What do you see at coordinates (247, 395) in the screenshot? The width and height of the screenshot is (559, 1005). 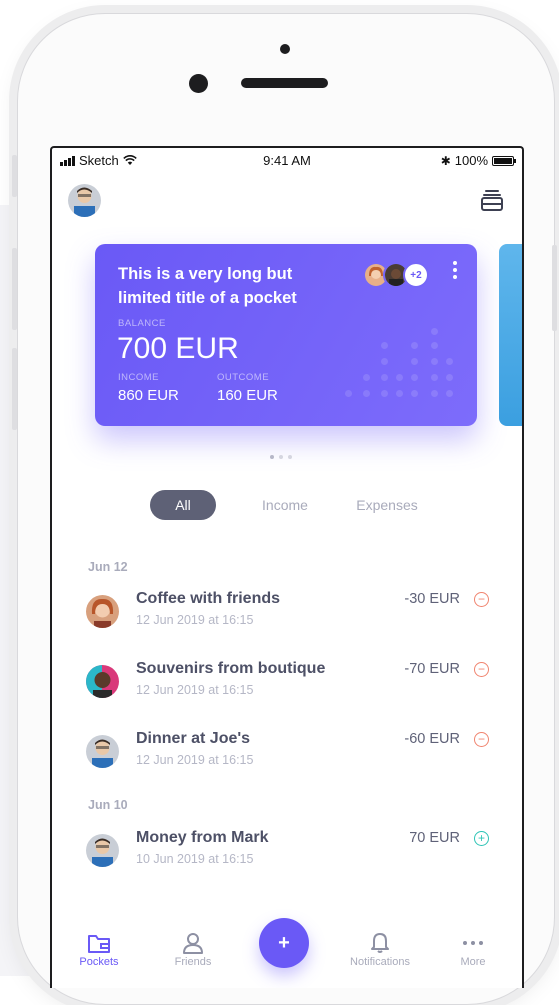 I see `outcome-value: 160 EUR` at bounding box center [247, 395].